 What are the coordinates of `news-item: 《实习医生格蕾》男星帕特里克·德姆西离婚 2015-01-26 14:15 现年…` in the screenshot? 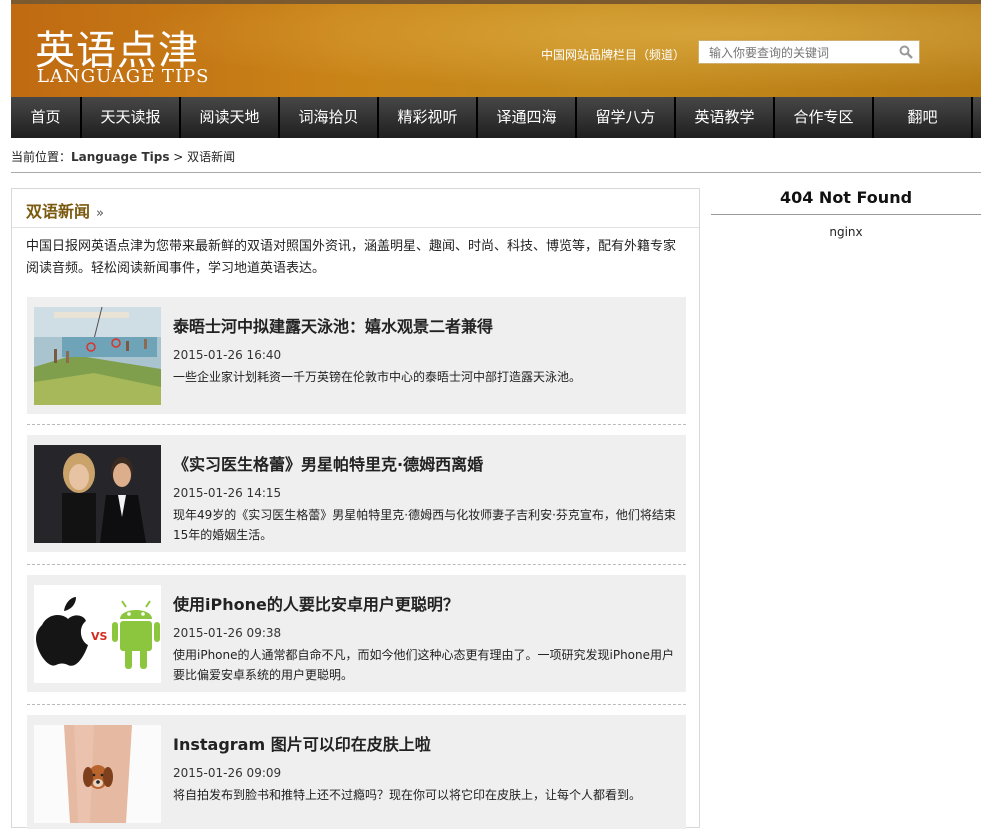 It's located at (356, 493).